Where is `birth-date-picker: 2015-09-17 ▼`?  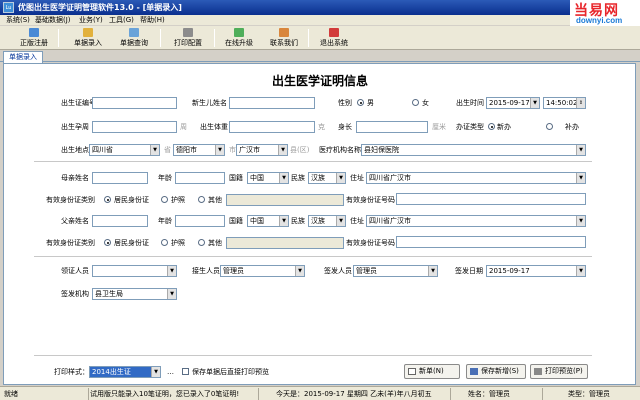
birth-date-picker: 2015-09-17 ▼ is located at coordinates (513, 103).